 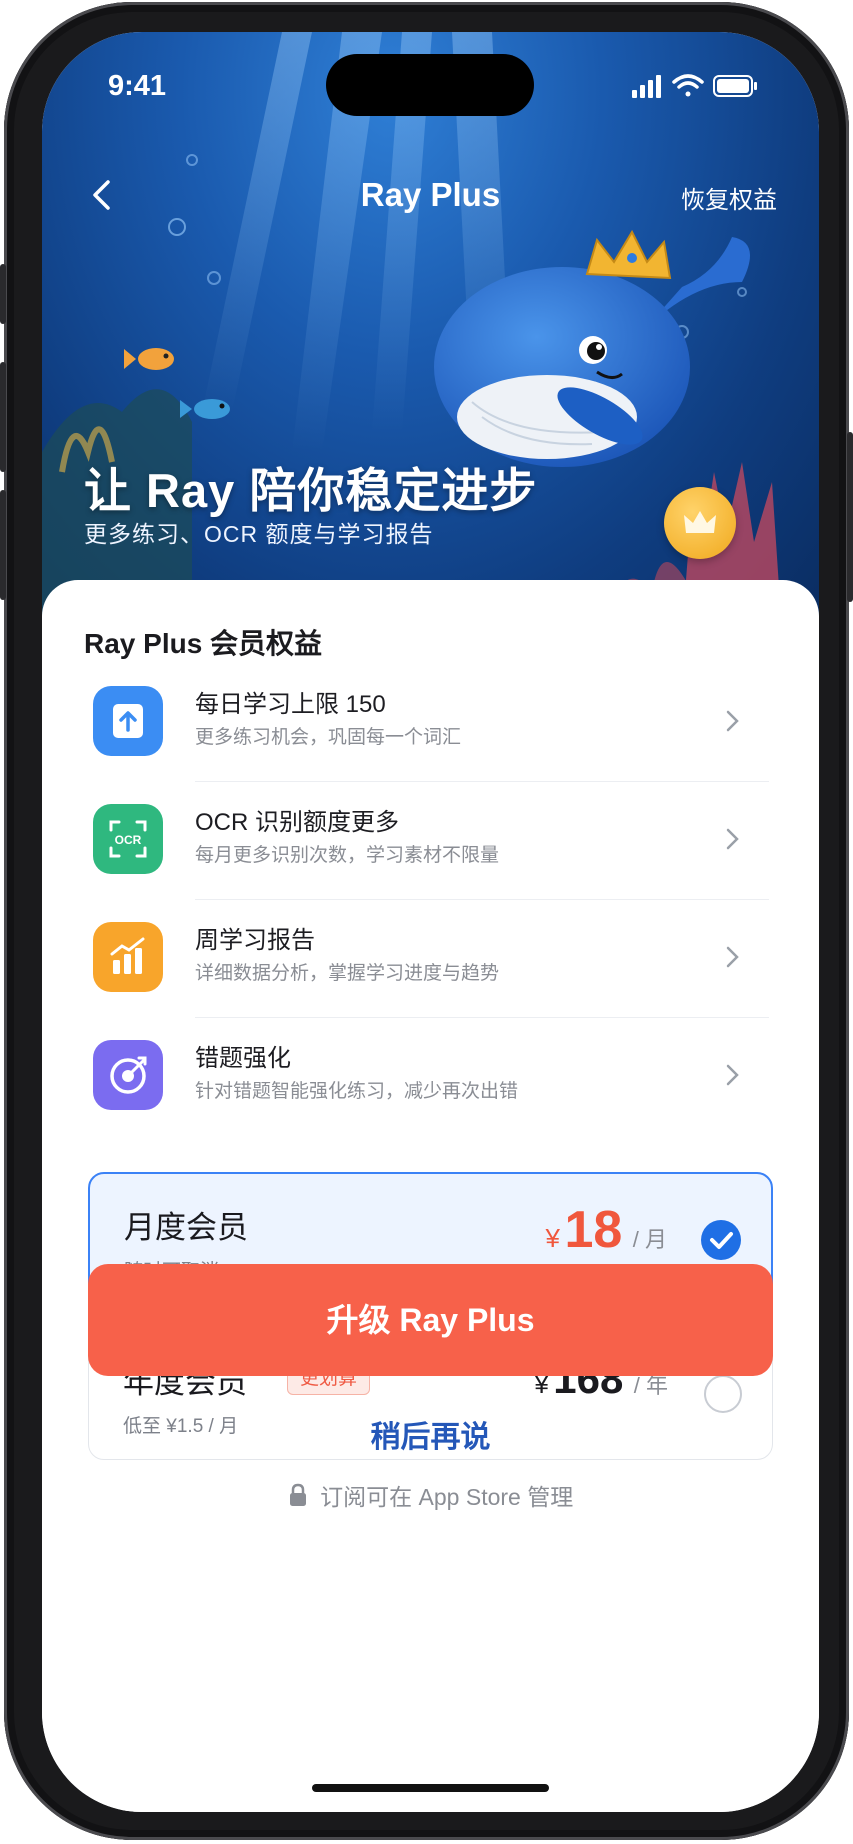 What do you see at coordinates (290, 704) in the screenshot?
I see `benefit-title: 每日学习上限 150` at bounding box center [290, 704].